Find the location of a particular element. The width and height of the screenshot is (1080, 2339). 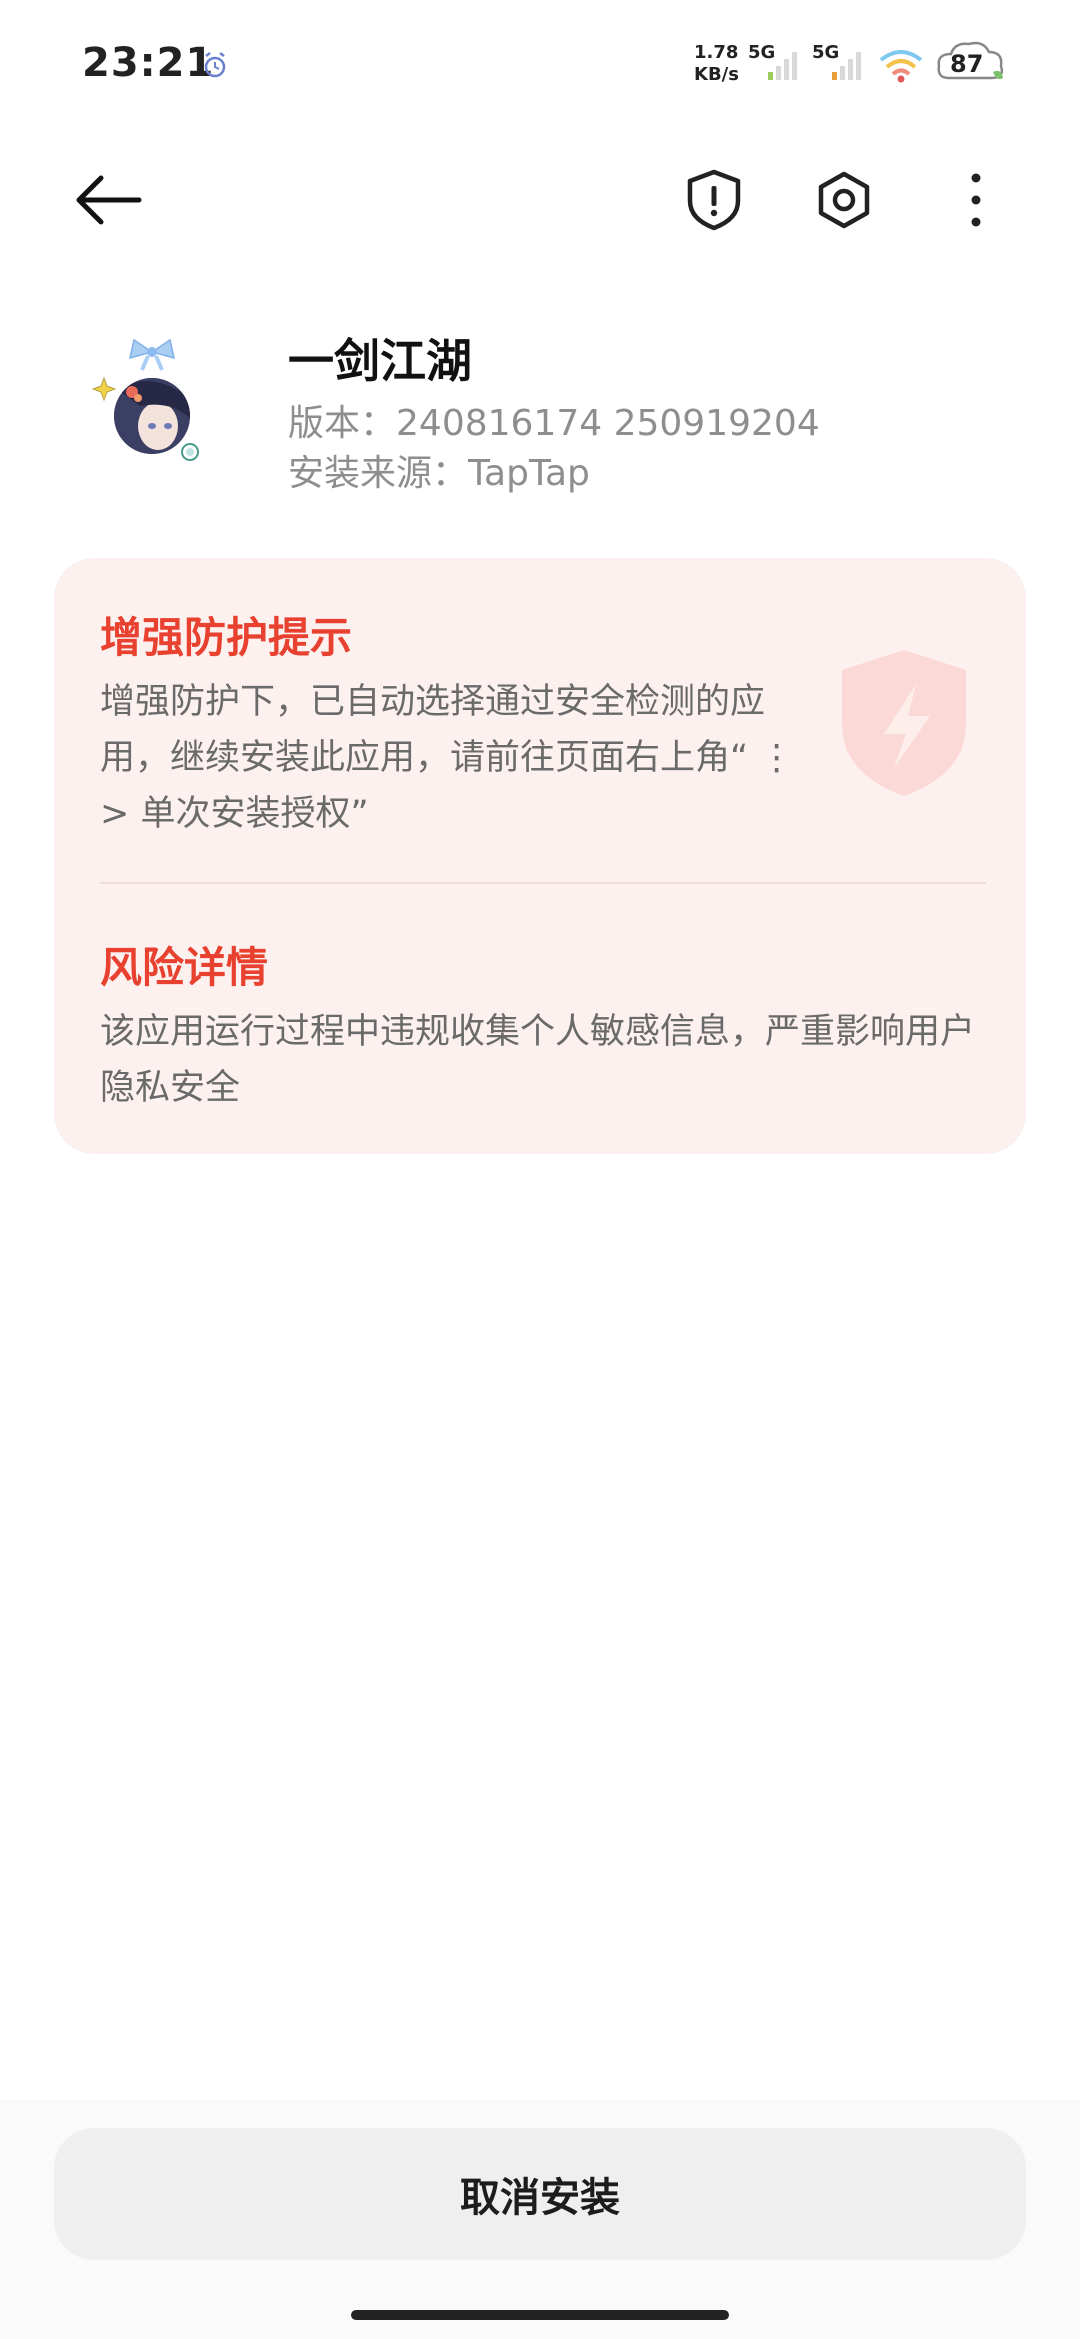

network-speed: 1.78 KB/s is located at coordinates (724, 64).